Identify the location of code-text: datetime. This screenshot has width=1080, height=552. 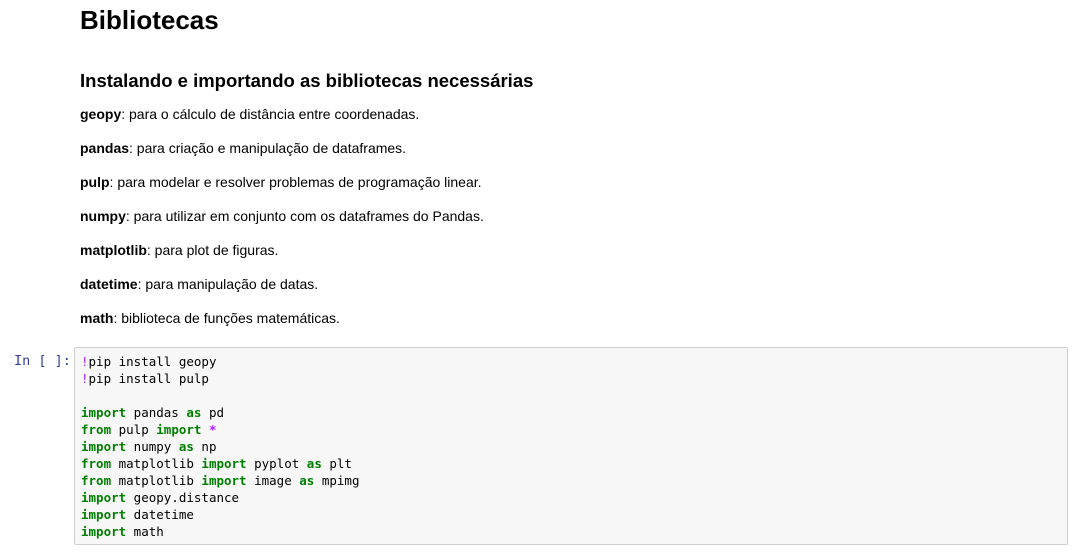
(160, 514).